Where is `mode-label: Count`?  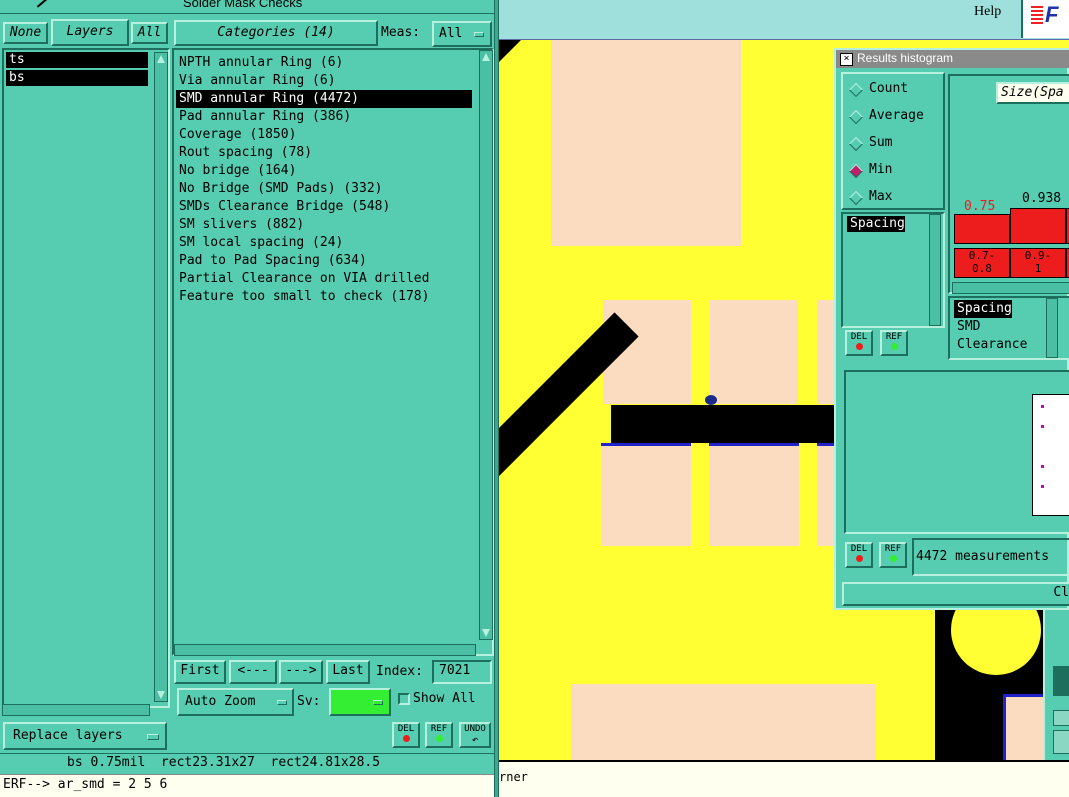
mode-label: Count is located at coordinates (889, 88).